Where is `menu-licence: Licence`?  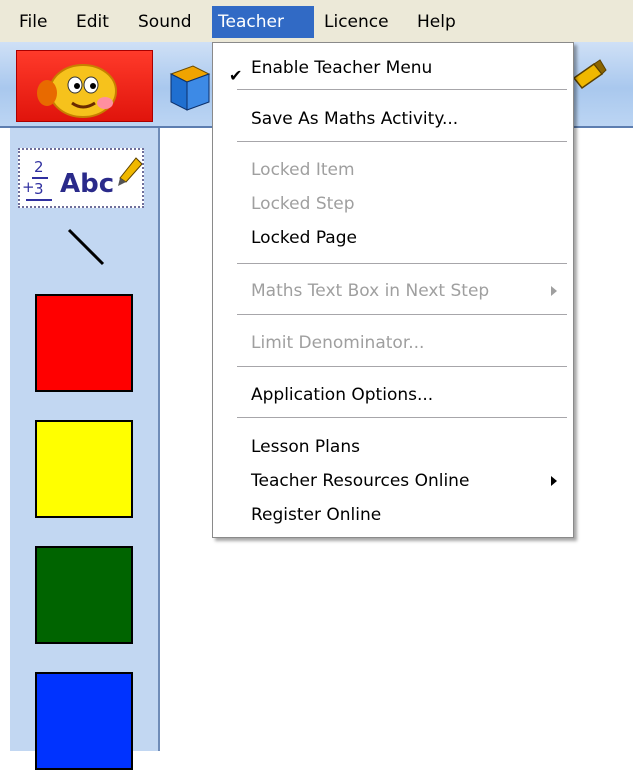 menu-licence: Licence is located at coordinates (356, 22).